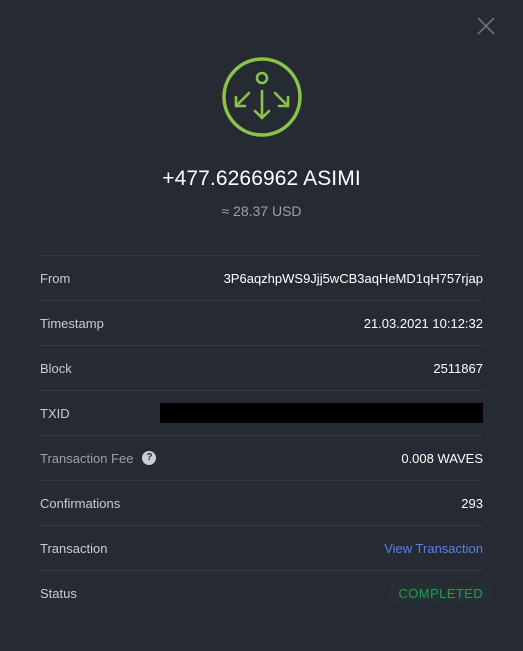 The width and height of the screenshot is (523, 651). I want to click on detail-row-block: Block 2511867, so click(261, 368).